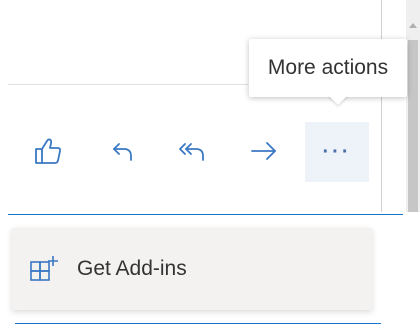  I want to click on menu-item-label: Get Add-ins, so click(132, 268).